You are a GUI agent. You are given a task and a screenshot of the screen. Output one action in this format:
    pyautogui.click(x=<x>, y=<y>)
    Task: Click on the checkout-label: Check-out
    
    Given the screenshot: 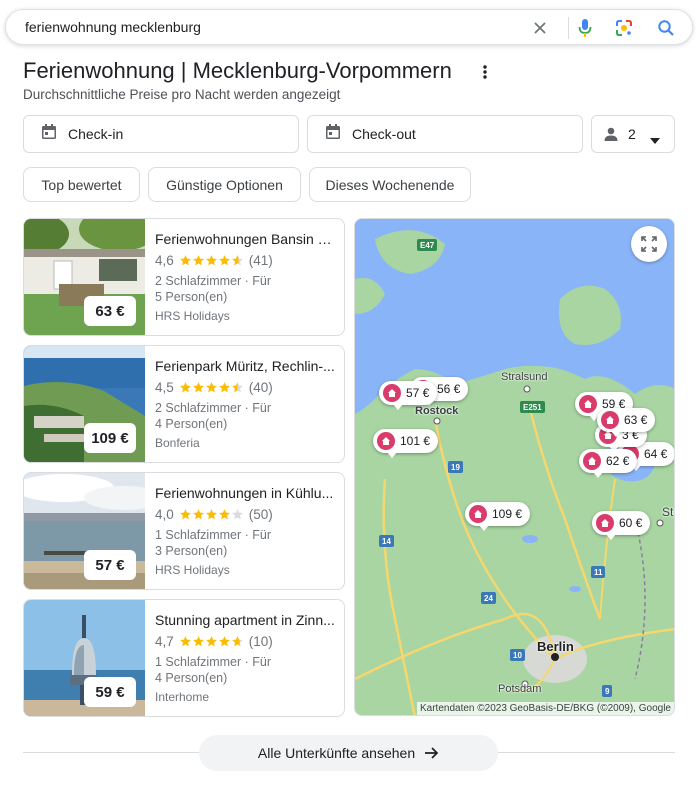 What is the action you would take?
    pyautogui.click(x=384, y=134)
    